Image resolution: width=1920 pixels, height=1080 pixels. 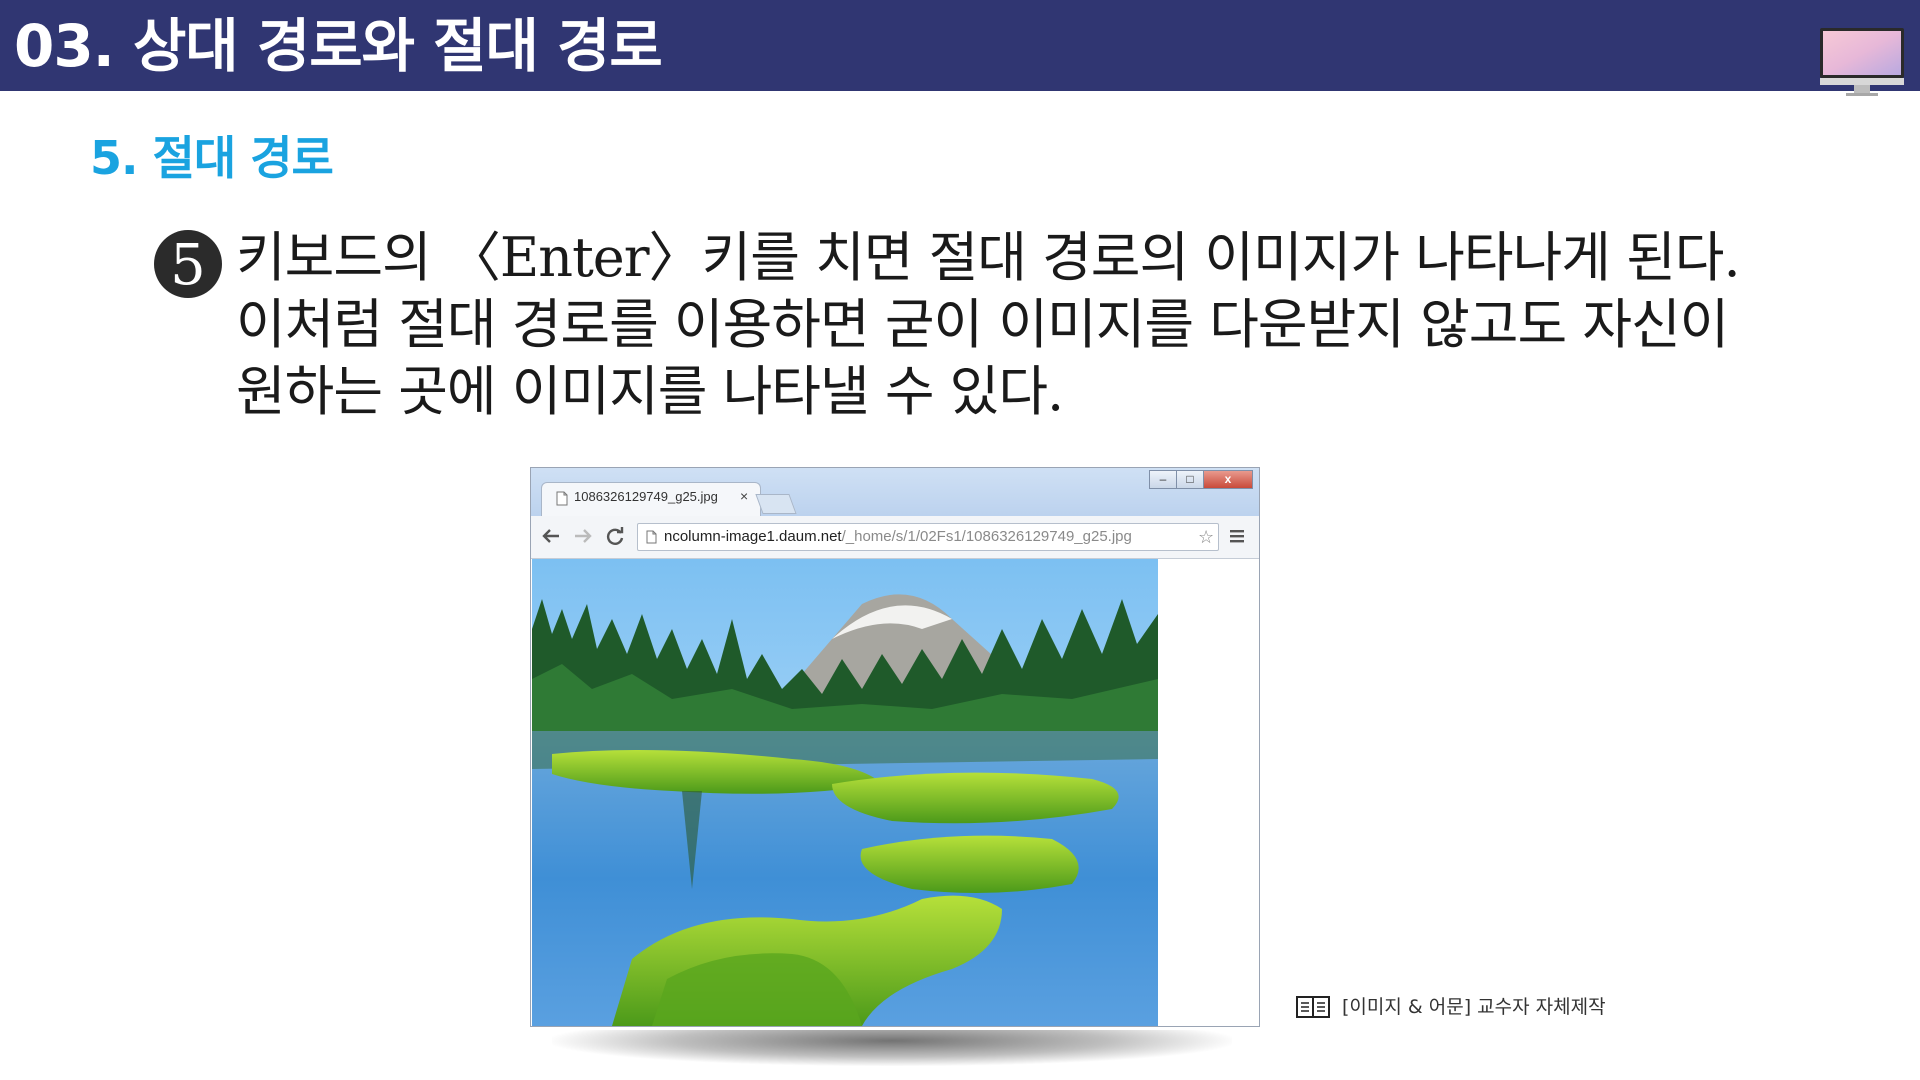 I want to click on step-line: 키보드의 〈Enter〉키를 치면 절대 경로의 이미지가 나타나게 된다., so click(x=988, y=257).